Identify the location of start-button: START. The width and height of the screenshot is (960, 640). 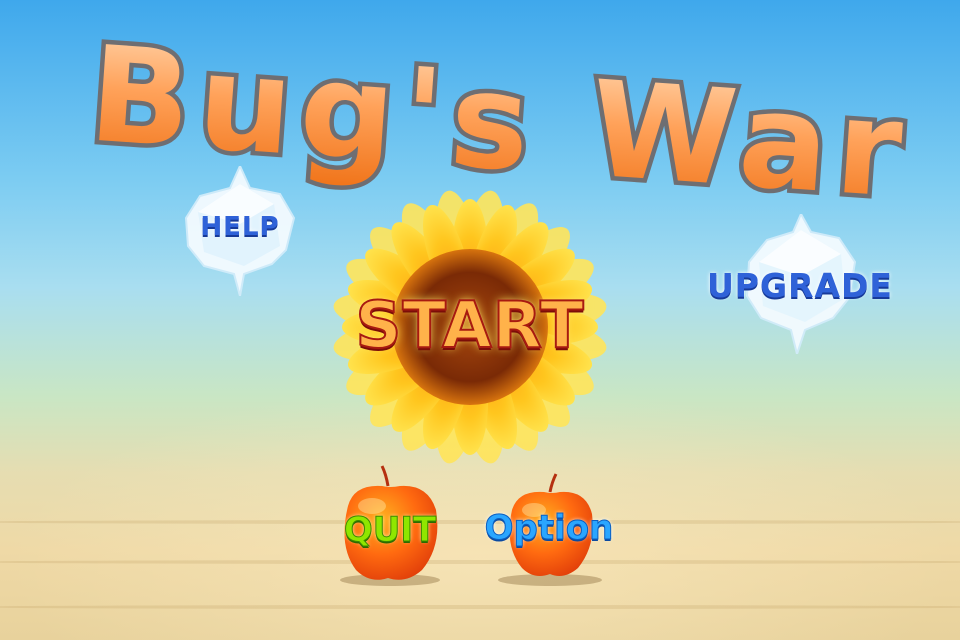
(470, 327).